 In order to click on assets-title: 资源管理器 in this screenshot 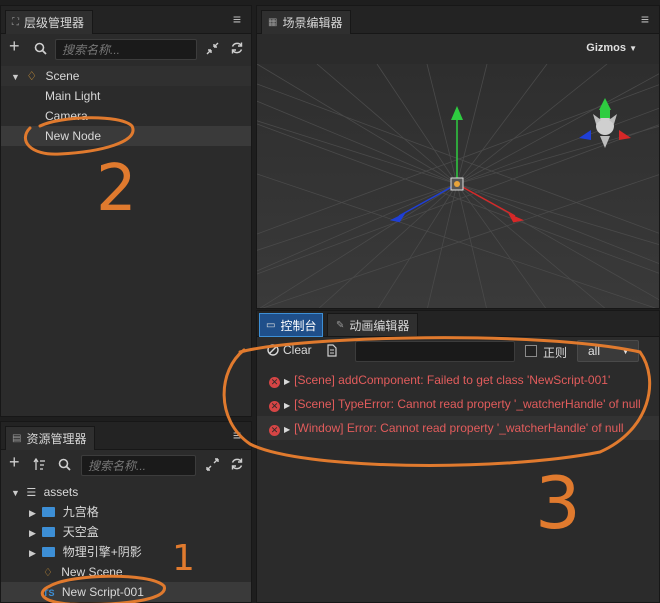, I will do `click(56, 439)`.